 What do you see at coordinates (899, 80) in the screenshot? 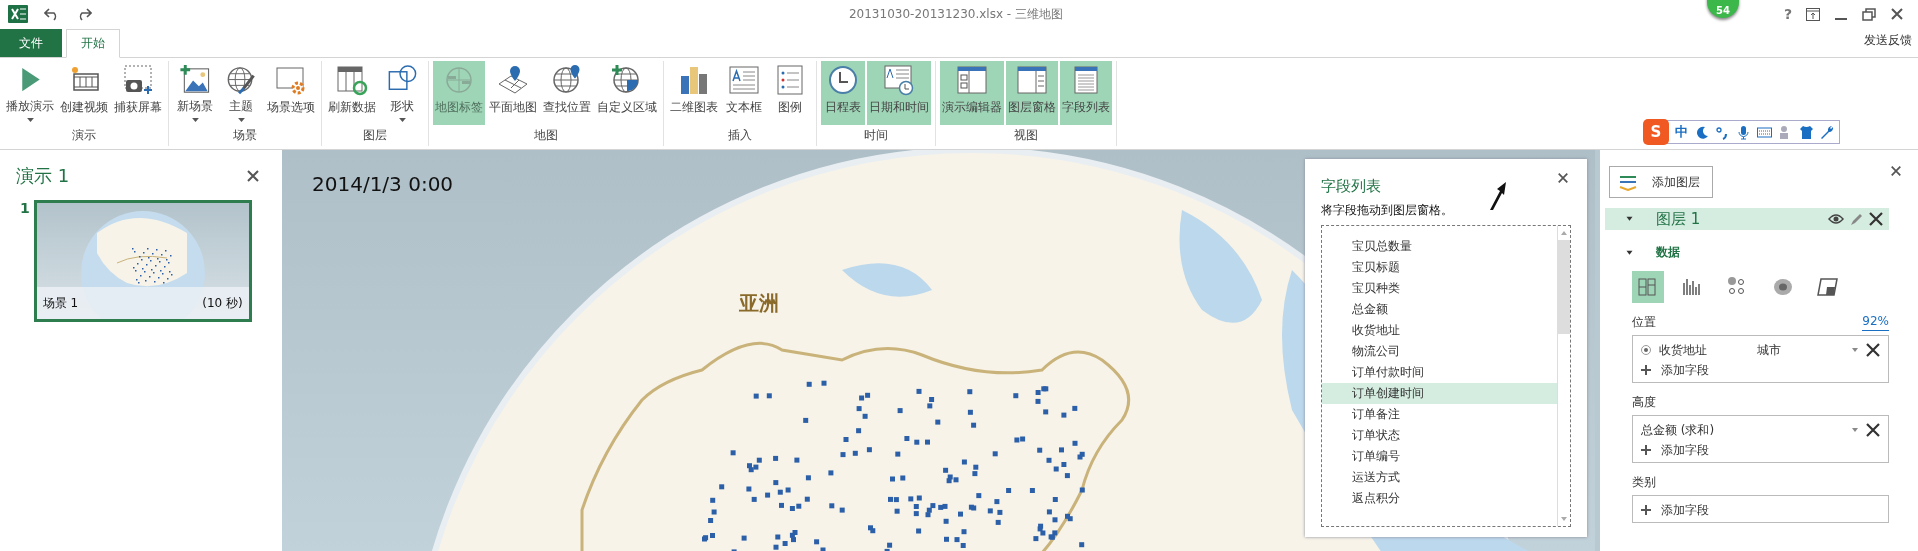
I see `document-clock-icon` at bounding box center [899, 80].